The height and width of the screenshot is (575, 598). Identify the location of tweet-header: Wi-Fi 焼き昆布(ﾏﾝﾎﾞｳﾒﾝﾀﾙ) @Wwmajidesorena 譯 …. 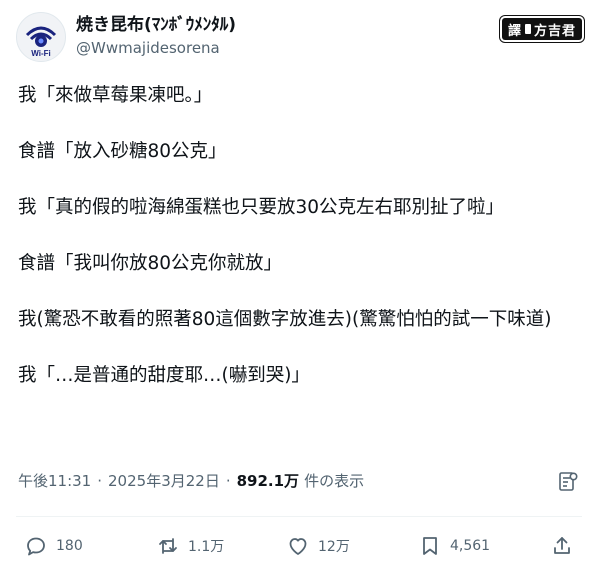
(299, 37).